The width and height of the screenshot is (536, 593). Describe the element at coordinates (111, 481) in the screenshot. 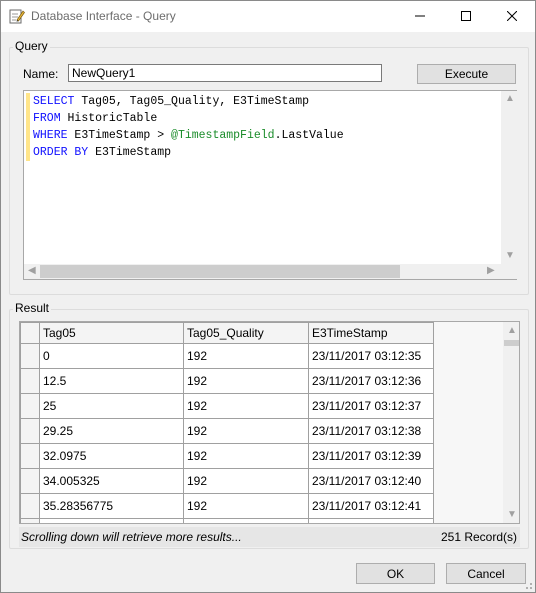

I see `table-cell: 34.005325` at that location.